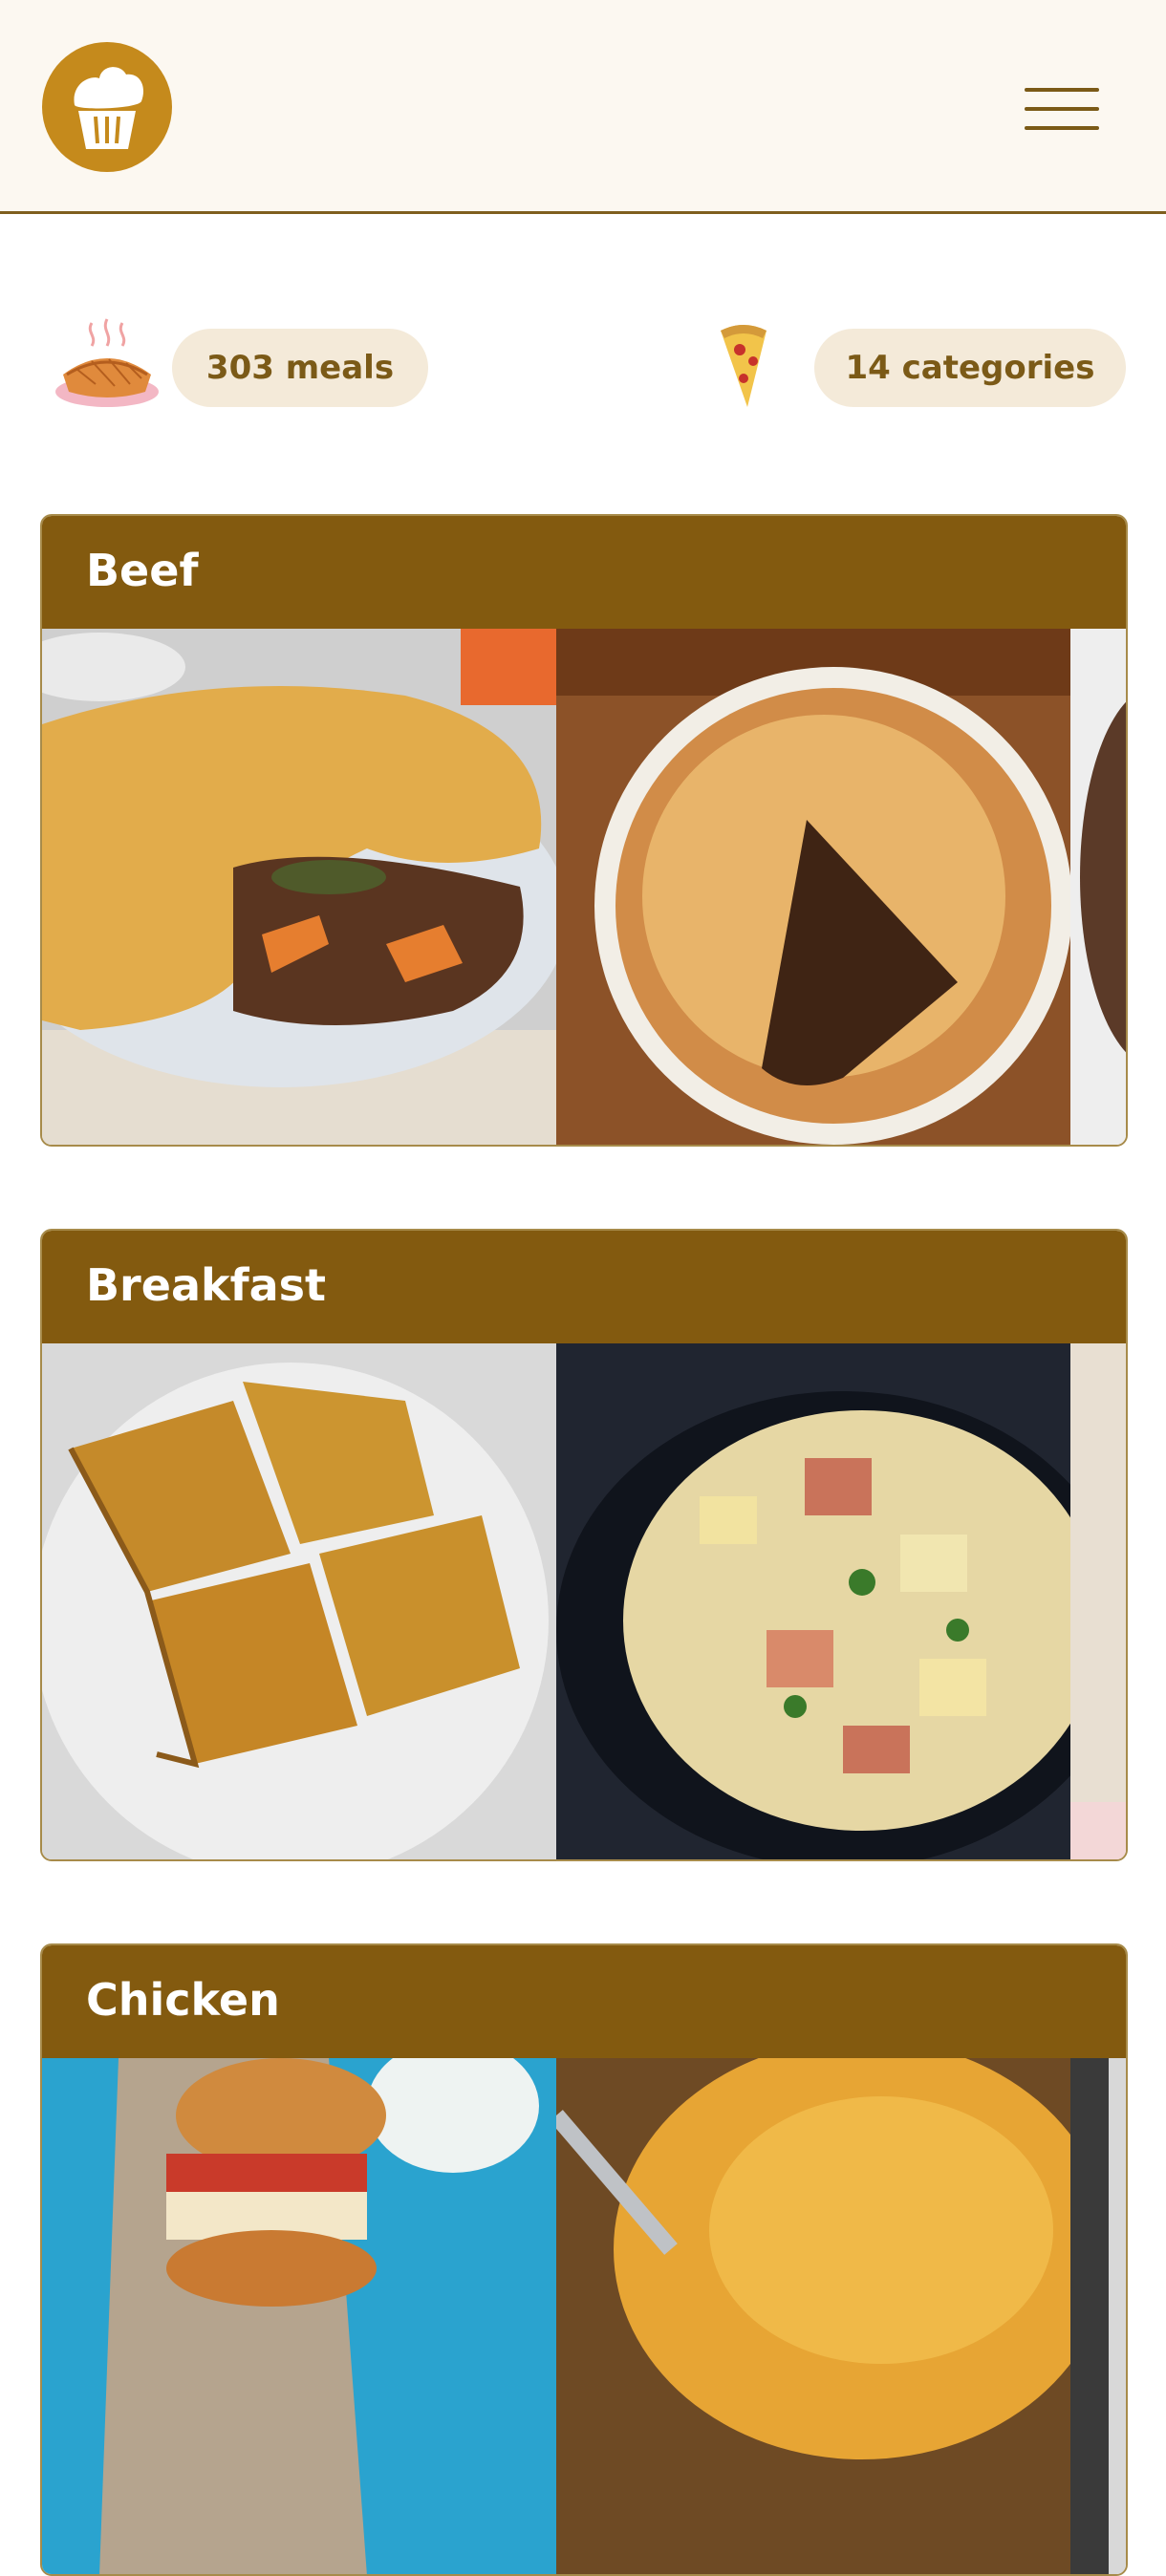  Describe the element at coordinates (970, 368) in the screenshot. I see `categories-count-badge: 14 categories` at that location.